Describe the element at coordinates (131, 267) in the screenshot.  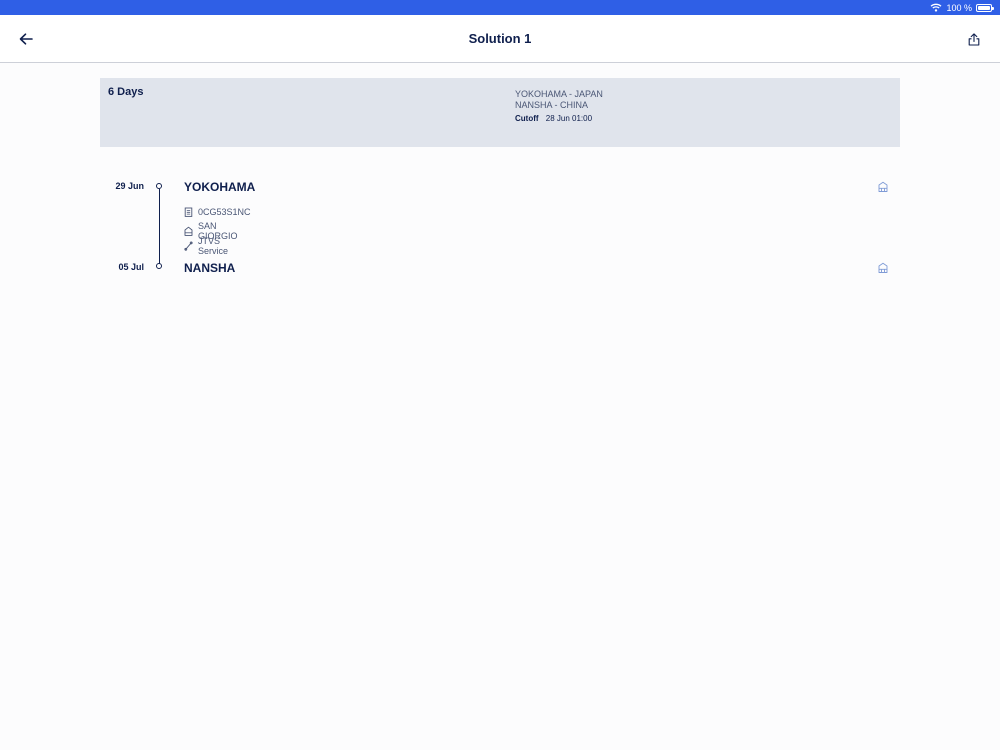
I see `arrival-date: 05 Jul` at that location.